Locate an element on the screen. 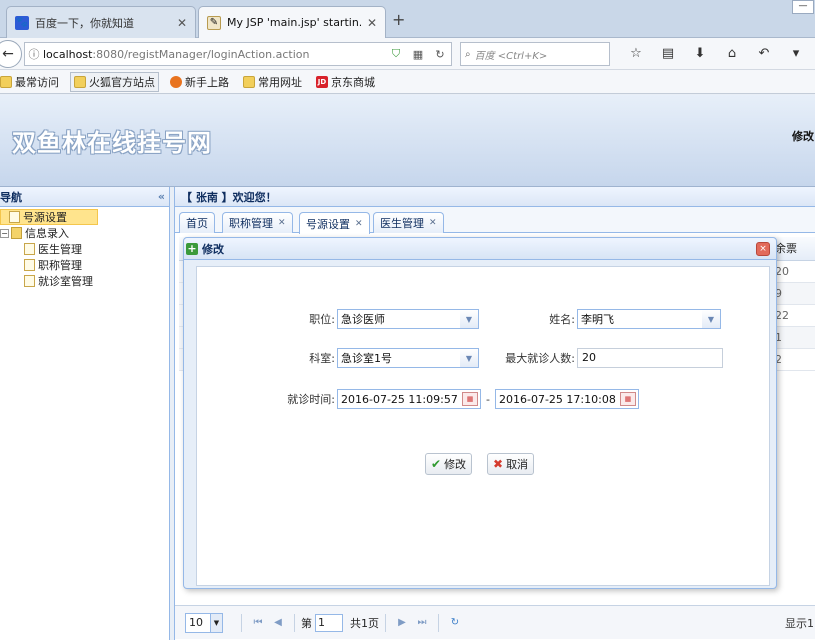  tab-doctor-manage: 医生管理 ✕ is located at coordinates (408, 222).